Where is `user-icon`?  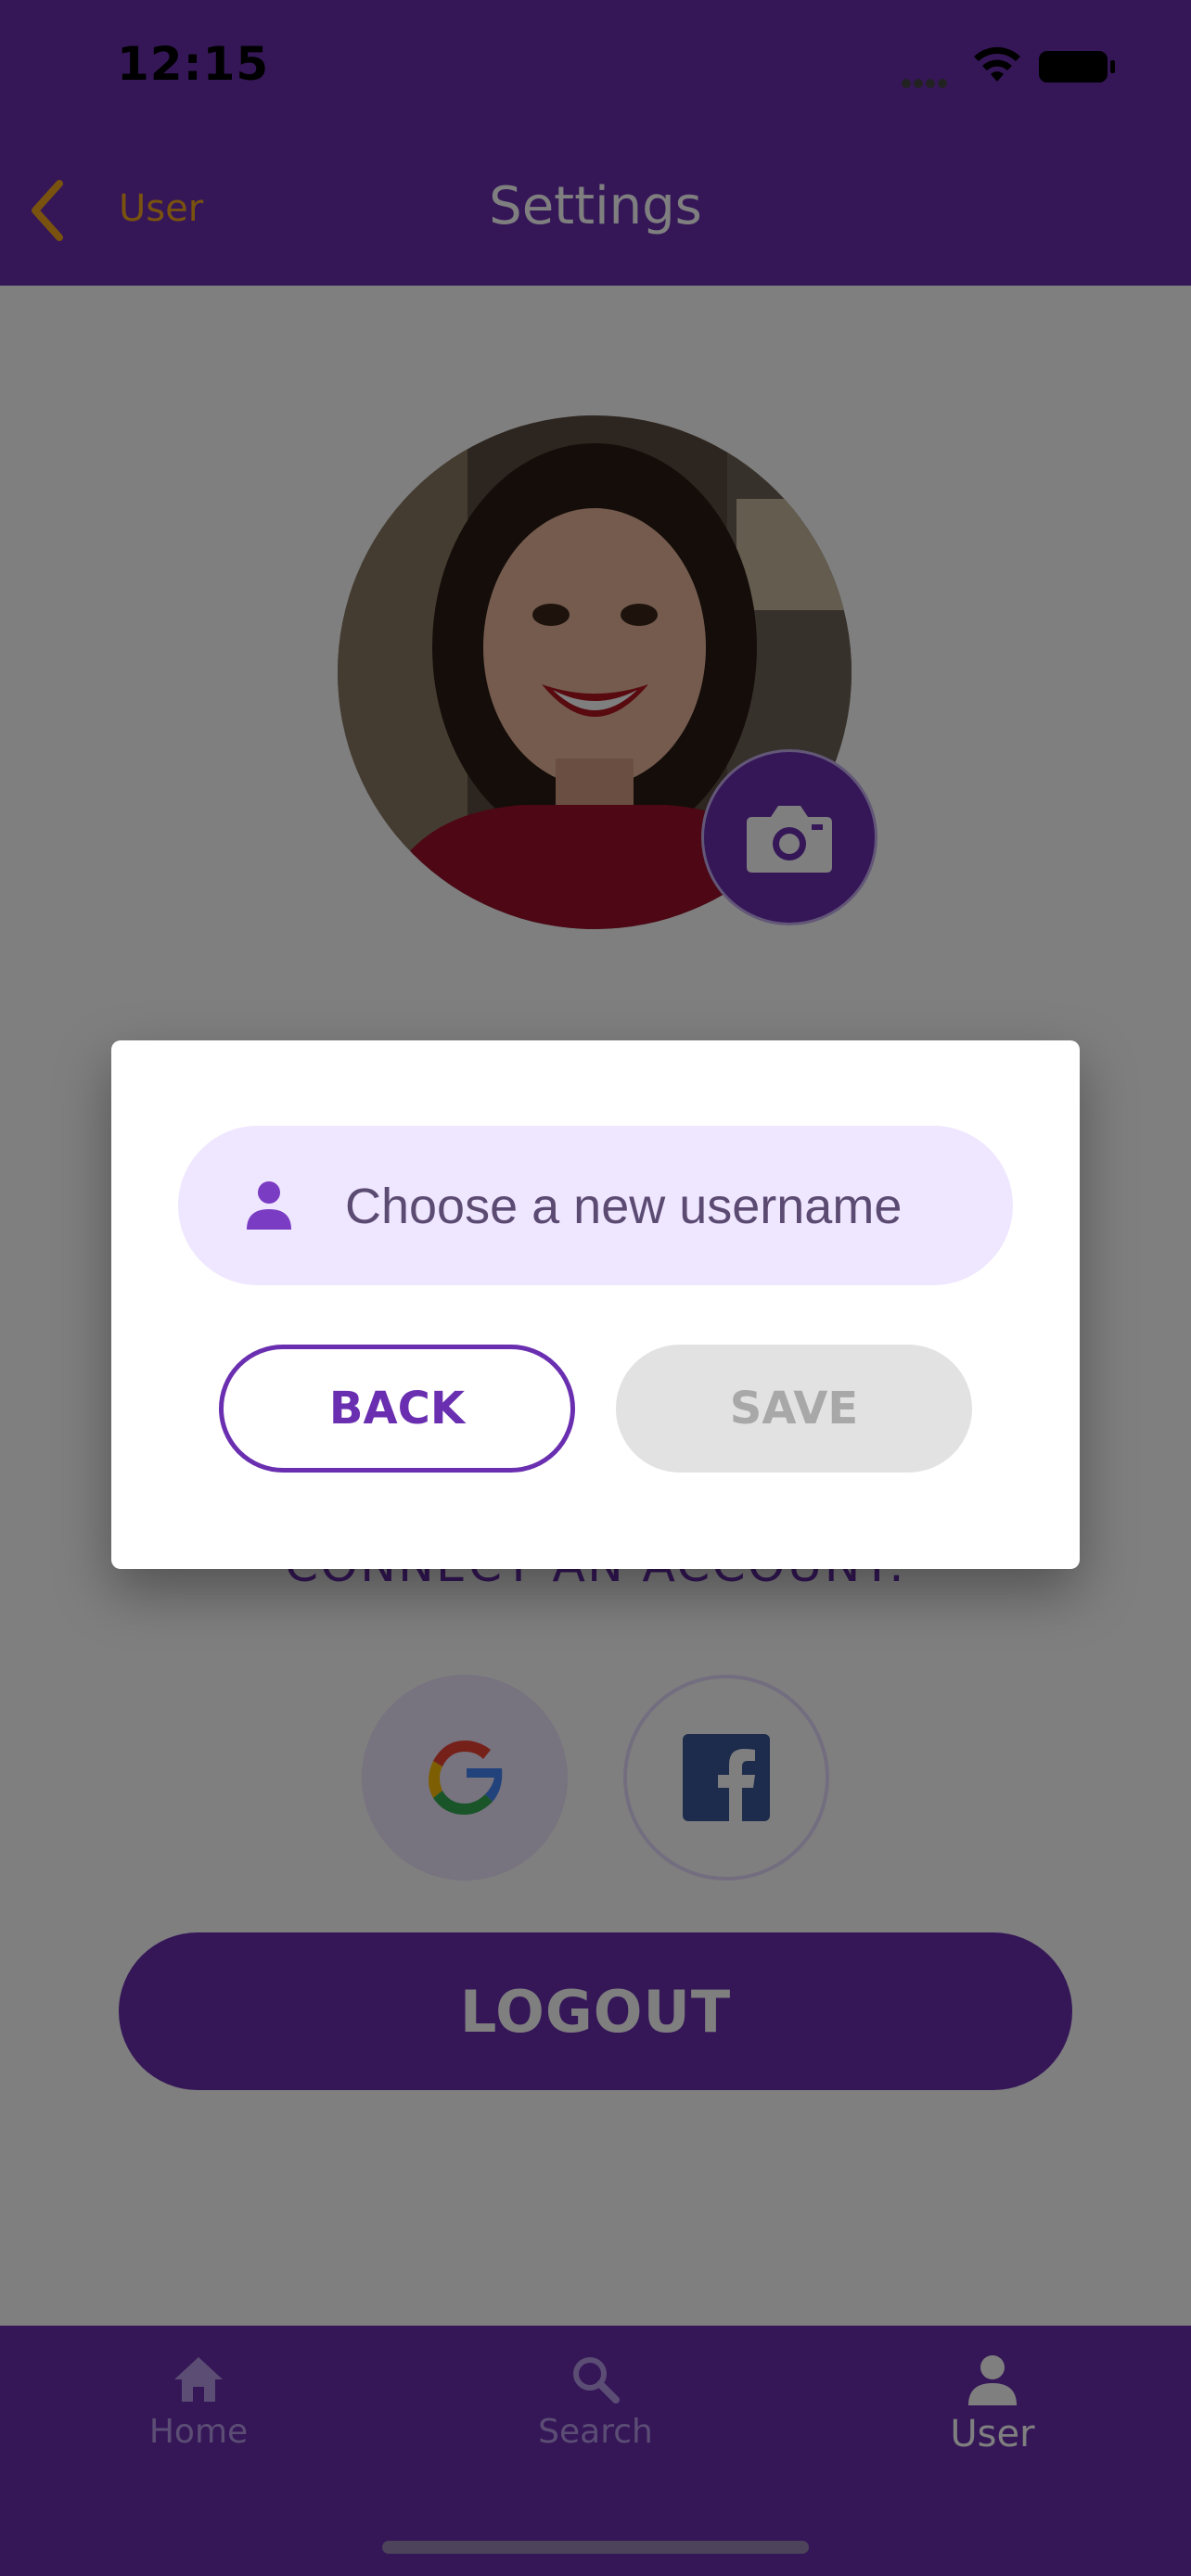
user-icon is located at coordinates (269, 1205).